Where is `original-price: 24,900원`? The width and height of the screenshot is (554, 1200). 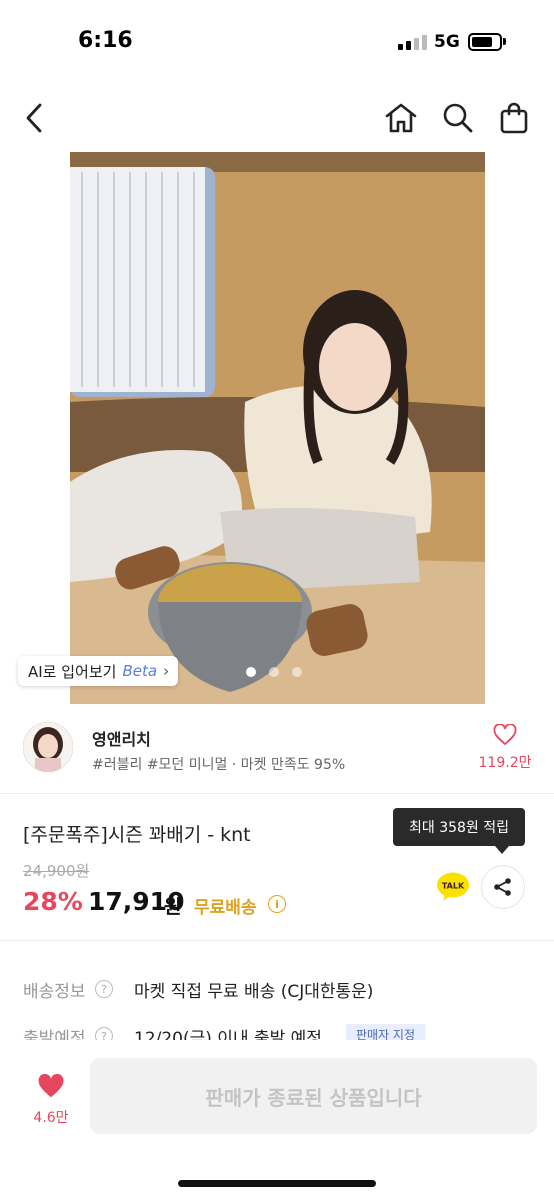 original-price: 24,900원 is located at coordinates (56, 871).